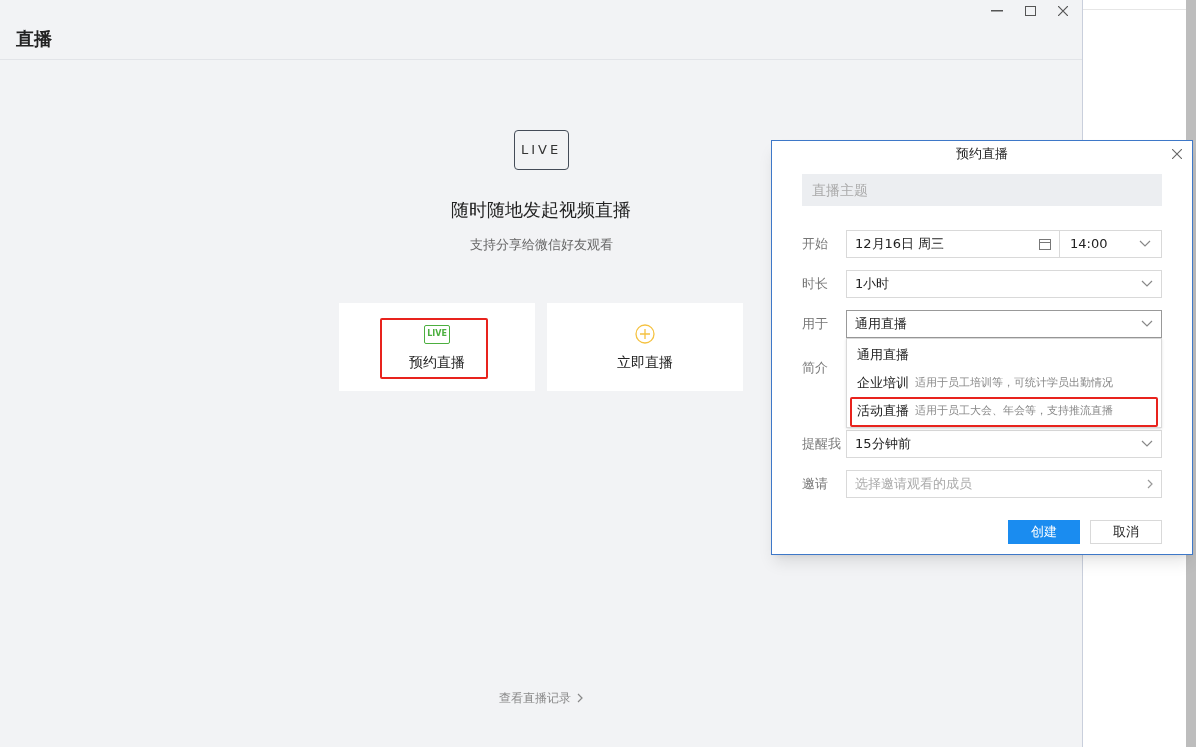  What do you see at coordinates (541, 150) in the screenshot?
I see `live-badge: LIVE` at bounding box center [541, 150].